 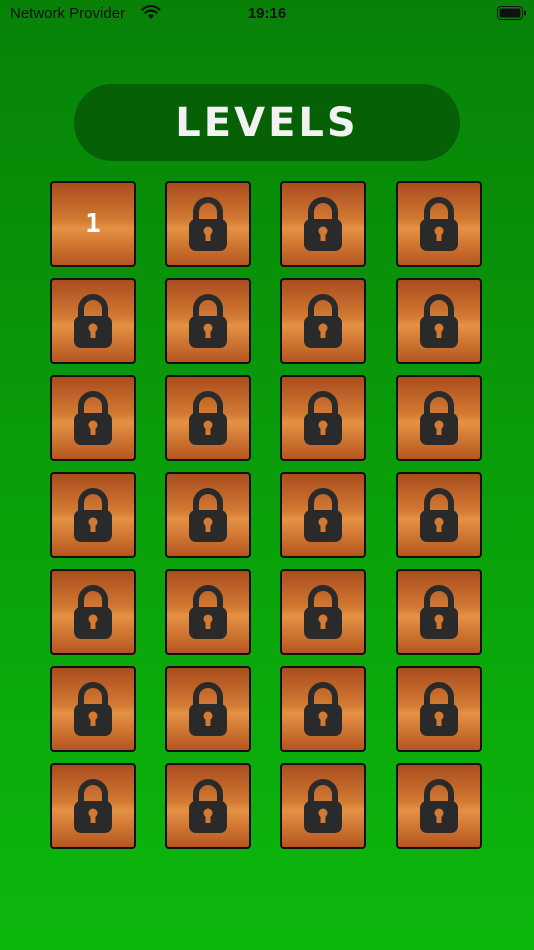 I want to click on level-number: 1, so click(x=93, y=224).